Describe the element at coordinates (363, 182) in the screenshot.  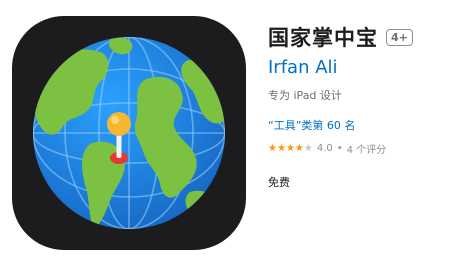
I see `price-label: 免费` at that location.